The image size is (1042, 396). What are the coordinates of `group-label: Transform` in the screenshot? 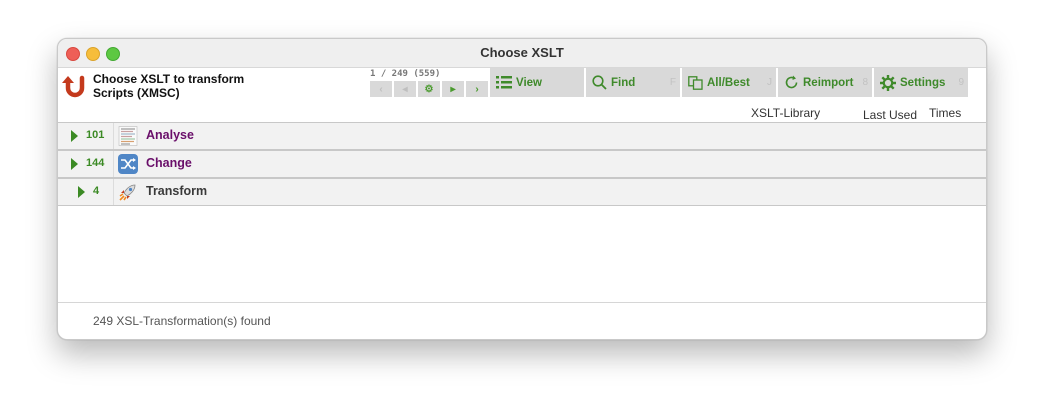 It's located at (177, 191).